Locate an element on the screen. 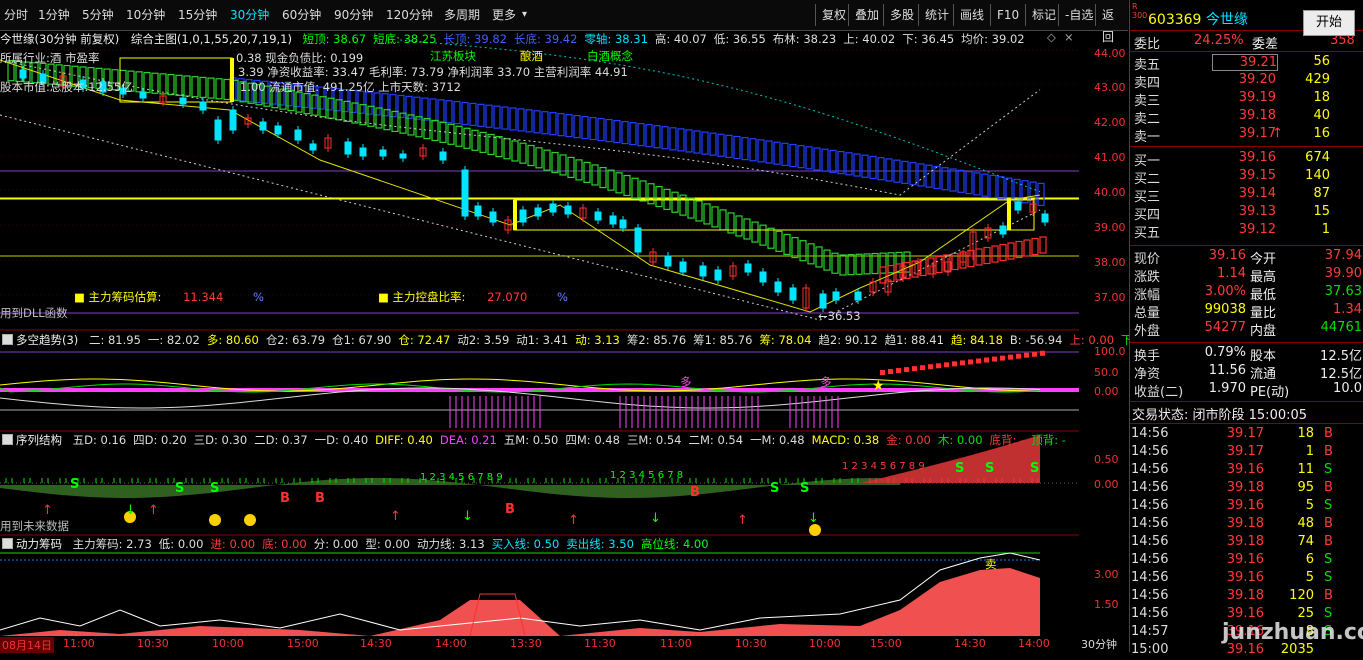  up-arrow-icon: ↑ is located at coordinates (47, 510).